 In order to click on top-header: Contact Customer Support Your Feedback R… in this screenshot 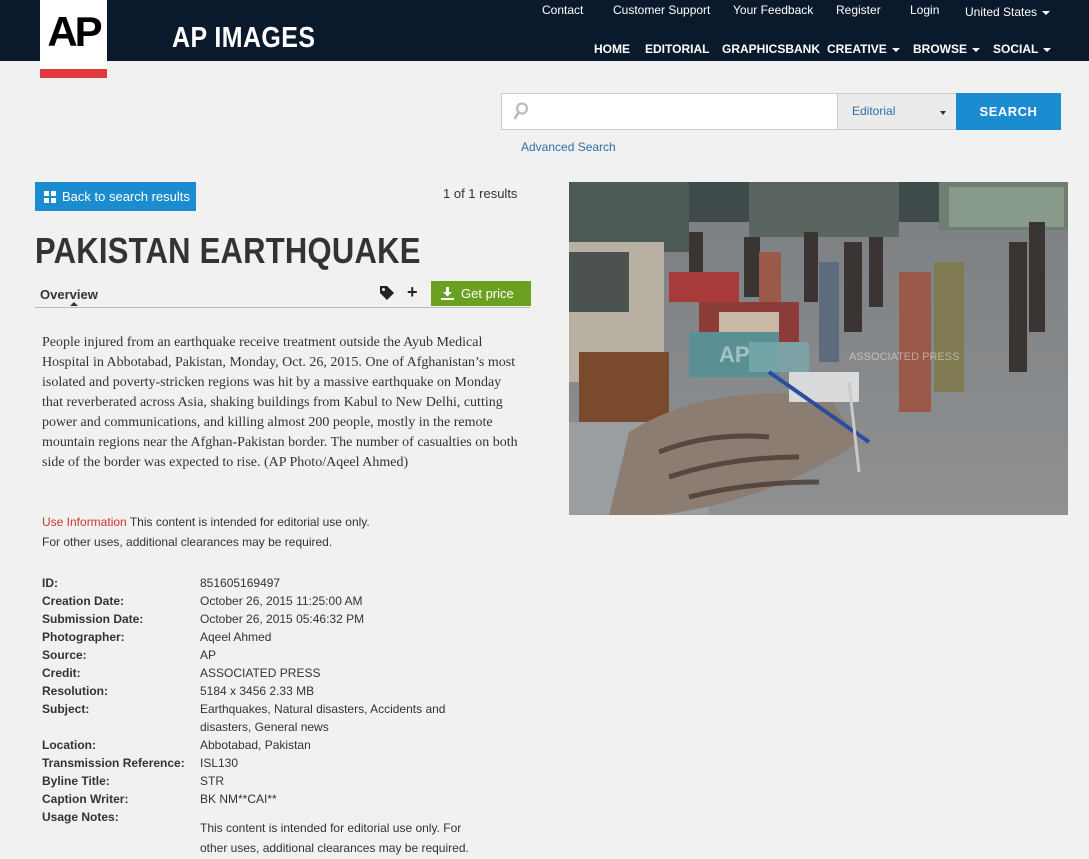, I will do `click(544, 30)`.